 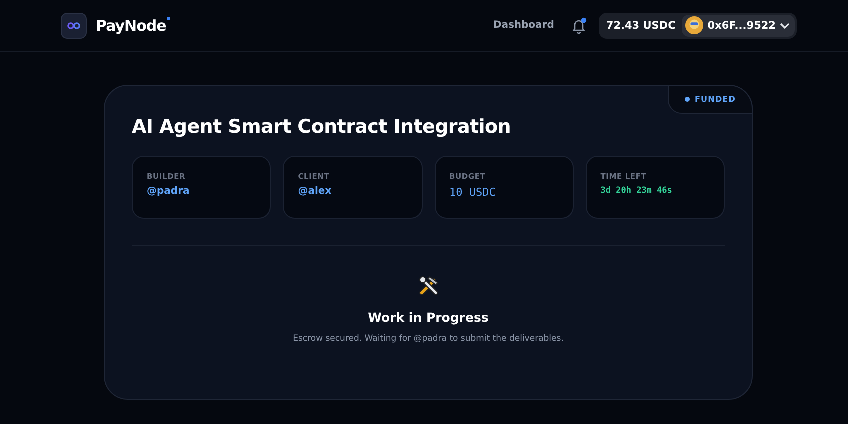 I want to click on contract-title: AI Agent Smart Contract Integration, so click(x=322, y=127).